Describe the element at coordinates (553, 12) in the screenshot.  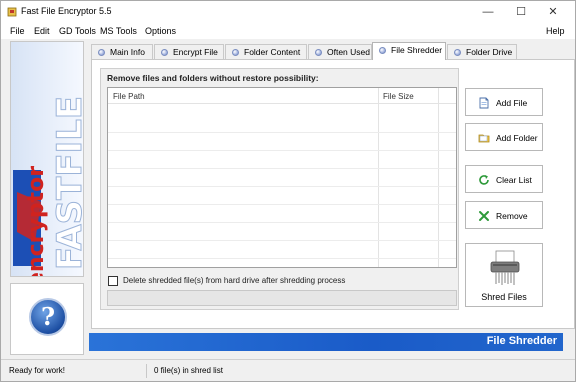
I see `close-button: ✕` at that location.